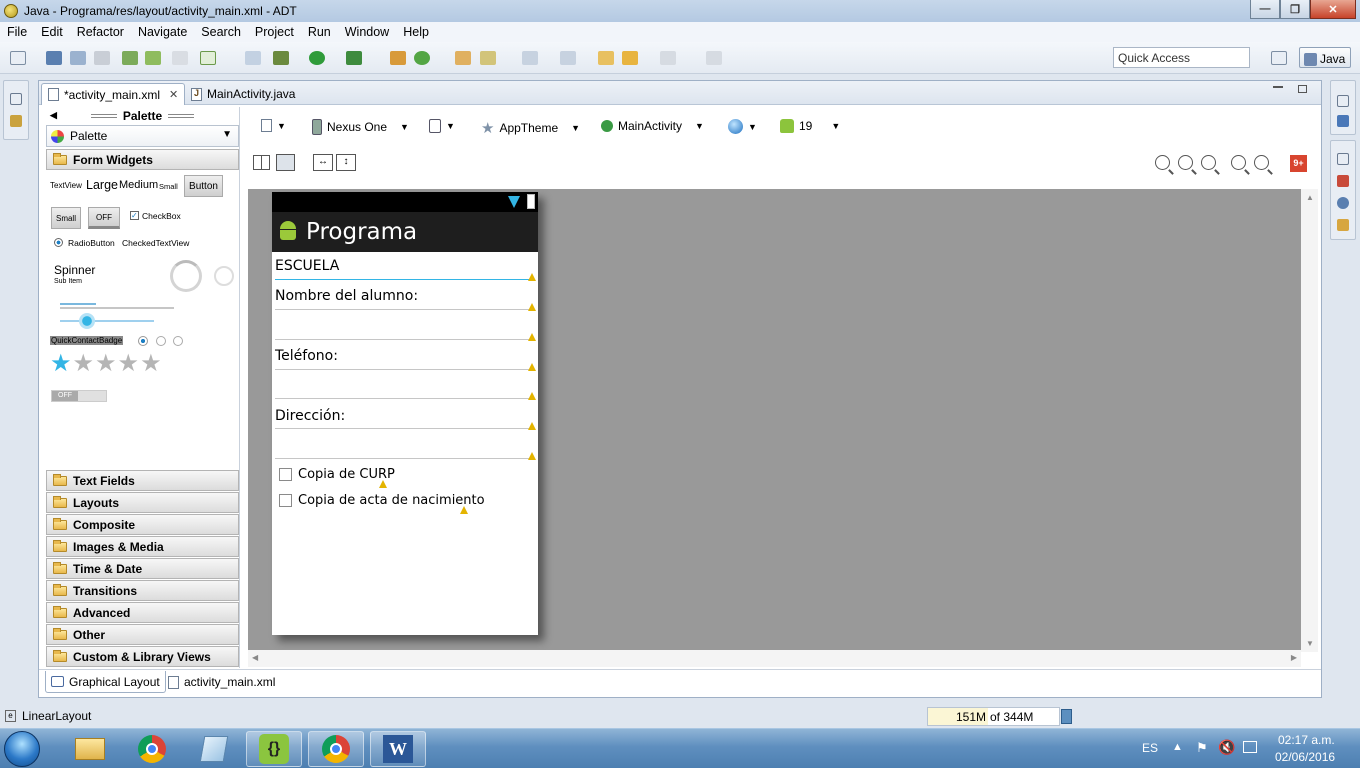  I want to click on menu-edit: Edit, so click(52, 32).